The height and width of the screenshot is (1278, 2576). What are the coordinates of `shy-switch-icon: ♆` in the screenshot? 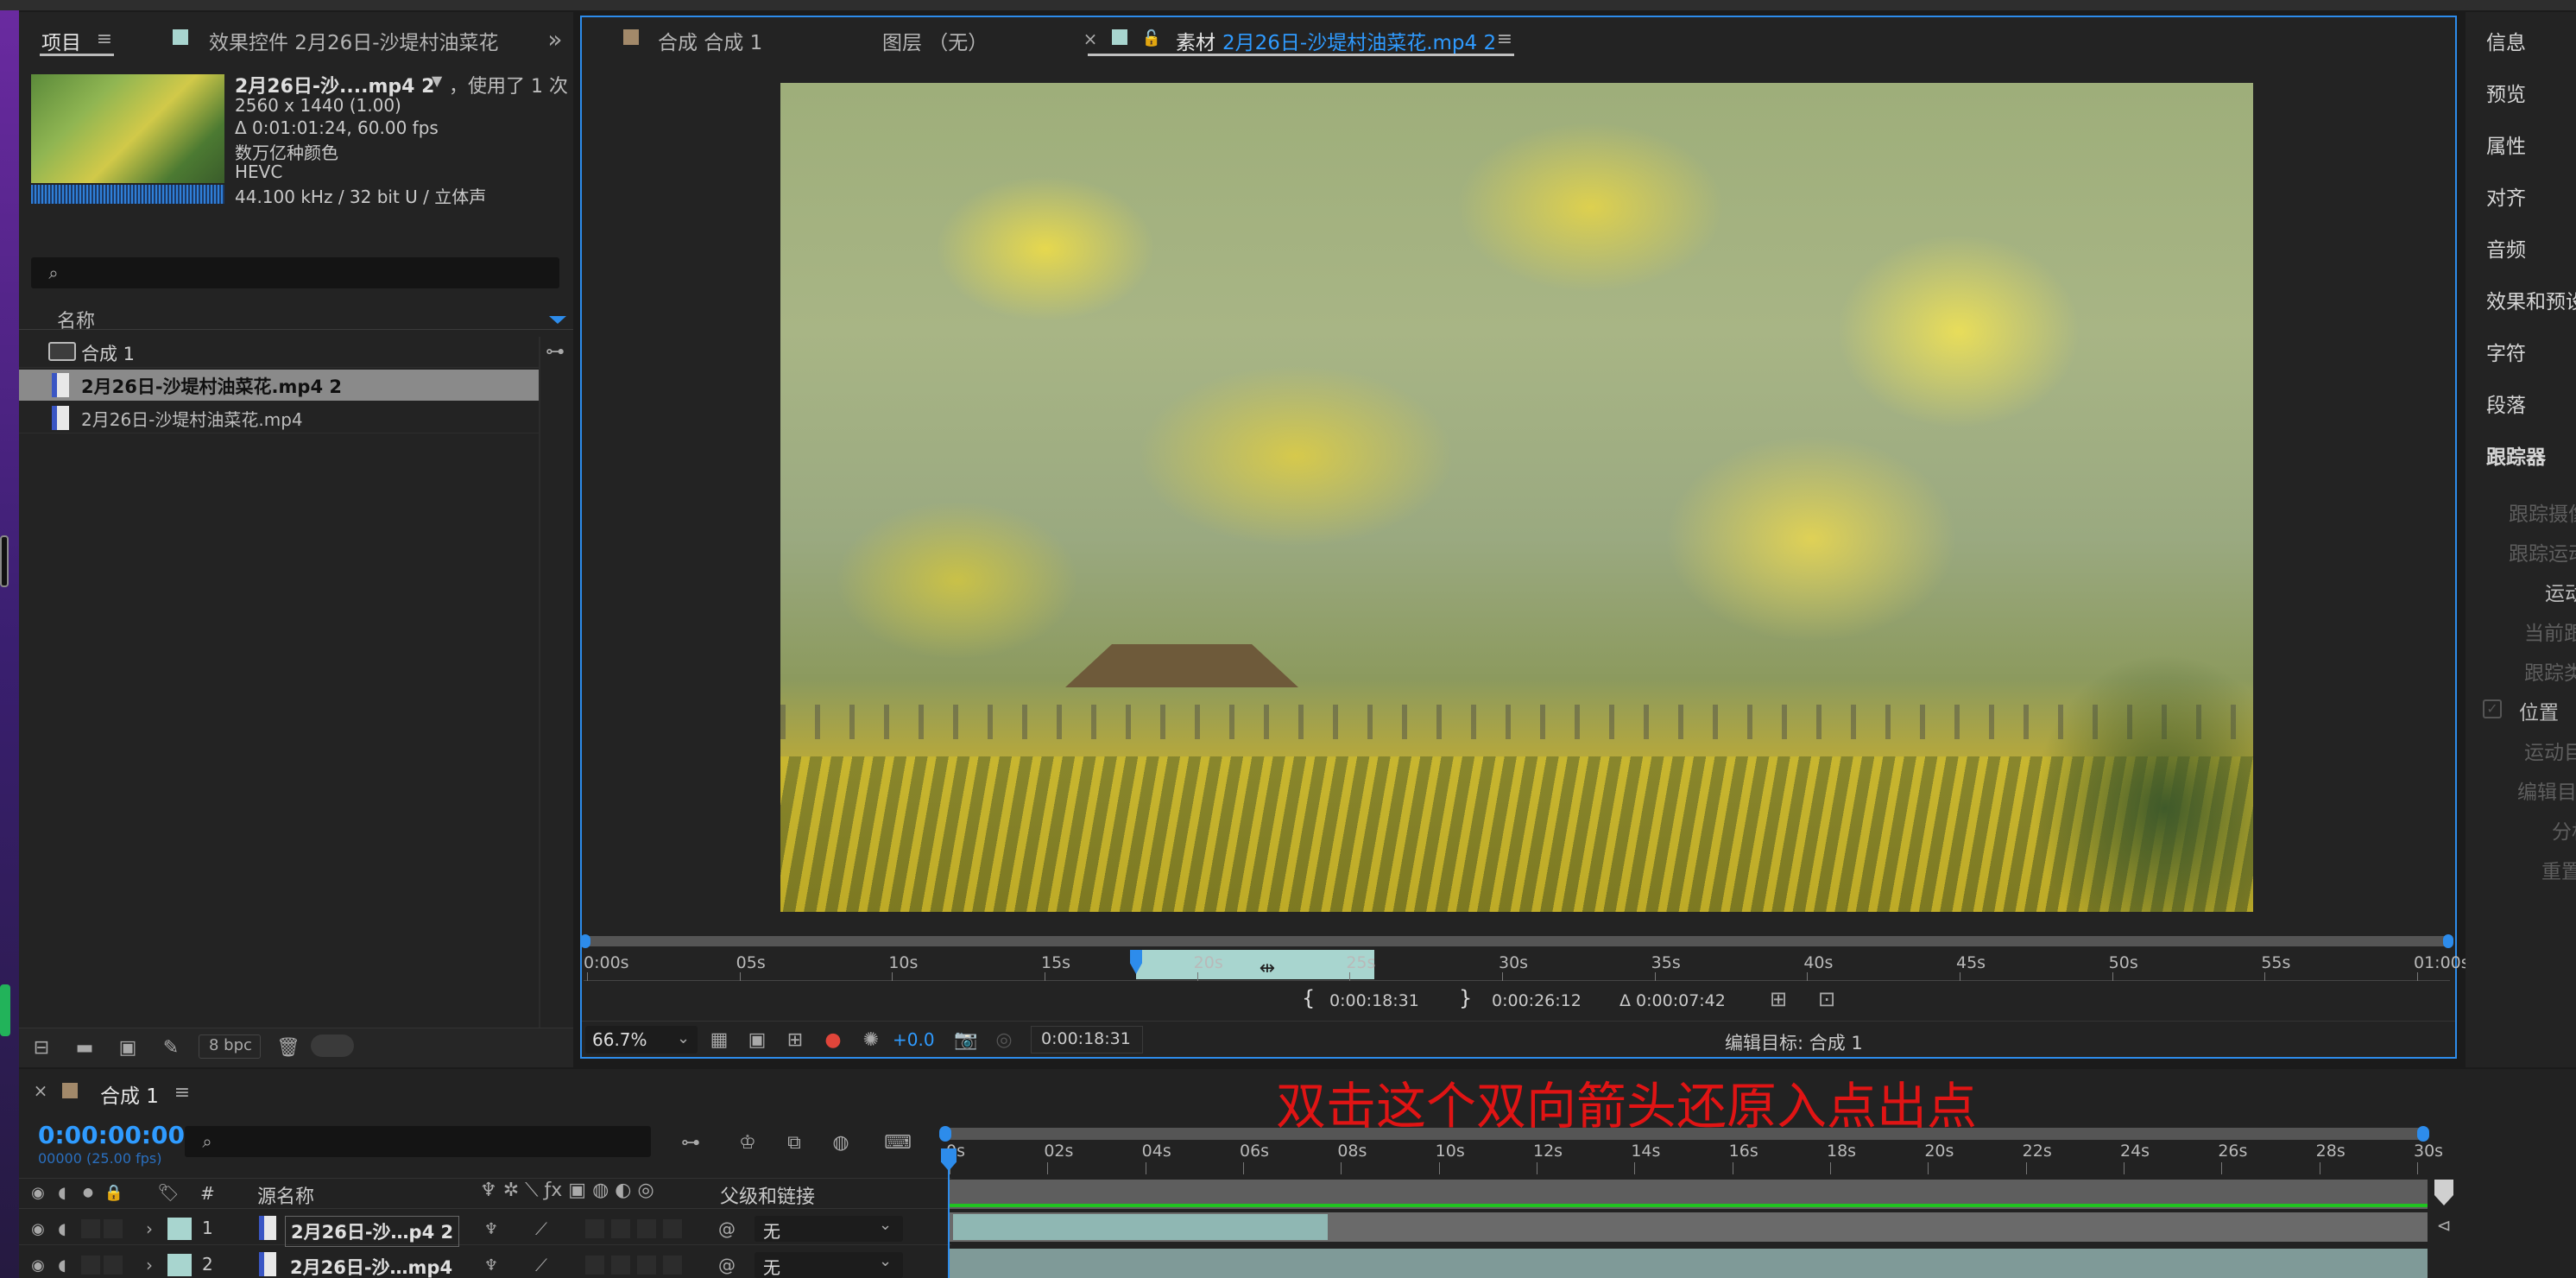 It's located at (491, 1229).